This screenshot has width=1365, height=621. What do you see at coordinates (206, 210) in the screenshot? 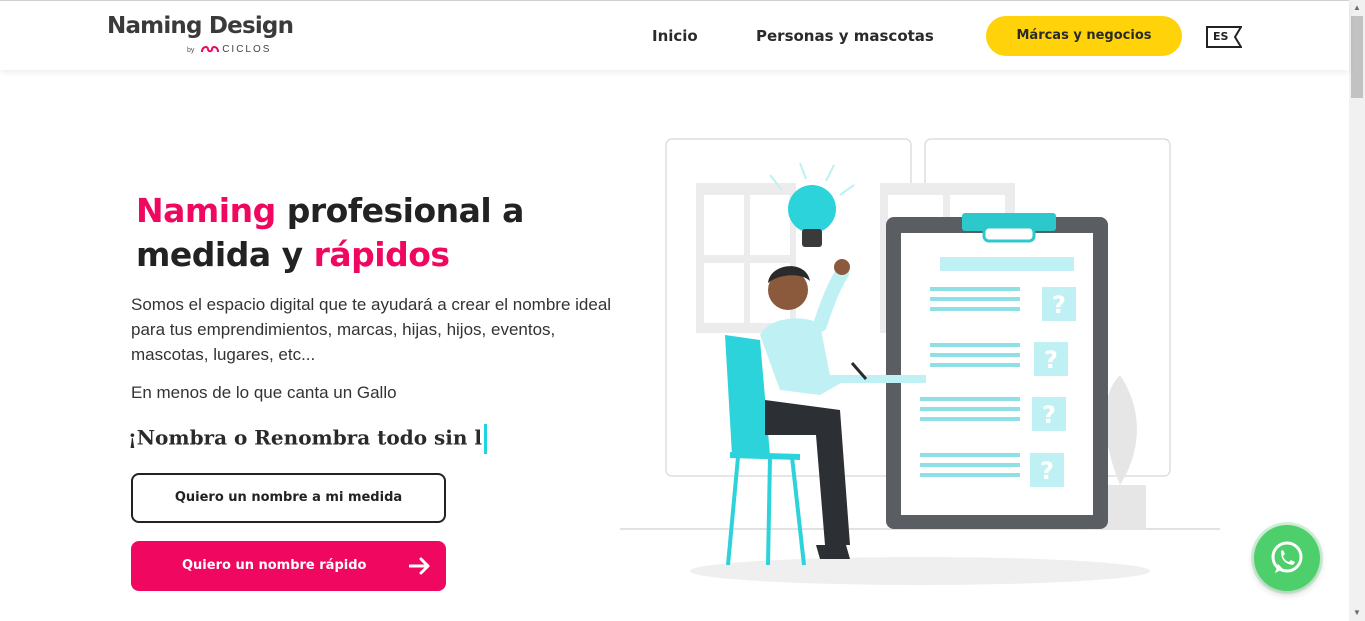
I see `hero-title-highlight-1: Naming` at bounding box center [206, 210].